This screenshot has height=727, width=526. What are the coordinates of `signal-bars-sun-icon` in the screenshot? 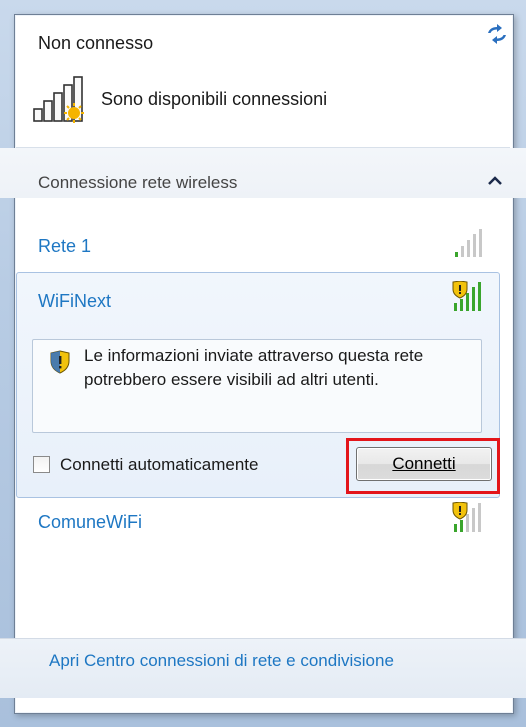 It's located at (58, 99).